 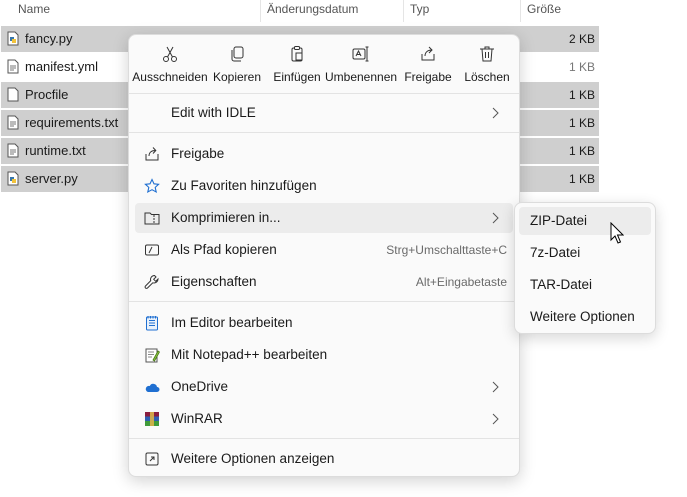 I want to click on submenu-item-label: 7z-Datei, so click(x=555, y=252).